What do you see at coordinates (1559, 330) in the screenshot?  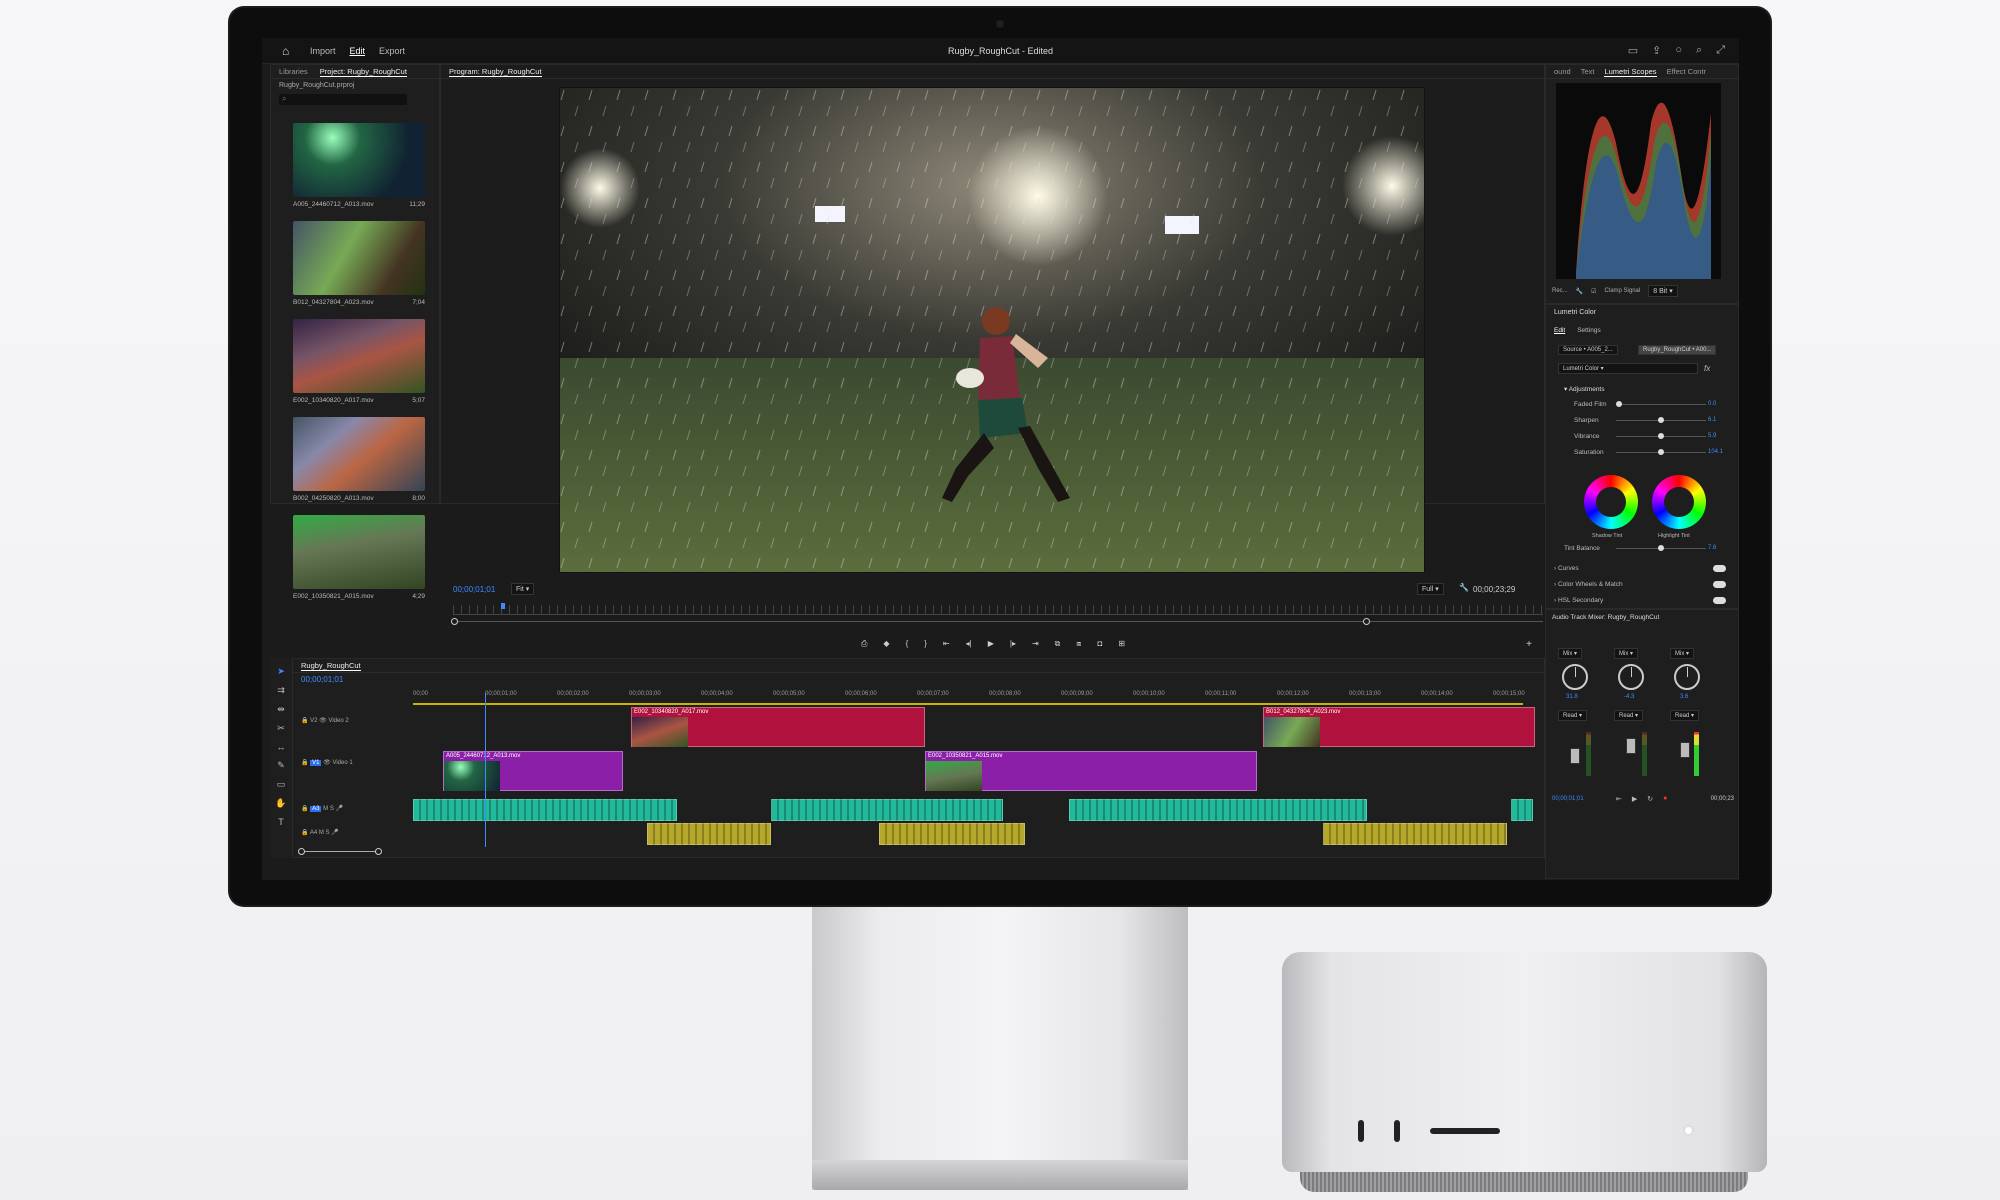 I see `tab-lumetri-edit: Edit` at bounding box center [1559, 330].